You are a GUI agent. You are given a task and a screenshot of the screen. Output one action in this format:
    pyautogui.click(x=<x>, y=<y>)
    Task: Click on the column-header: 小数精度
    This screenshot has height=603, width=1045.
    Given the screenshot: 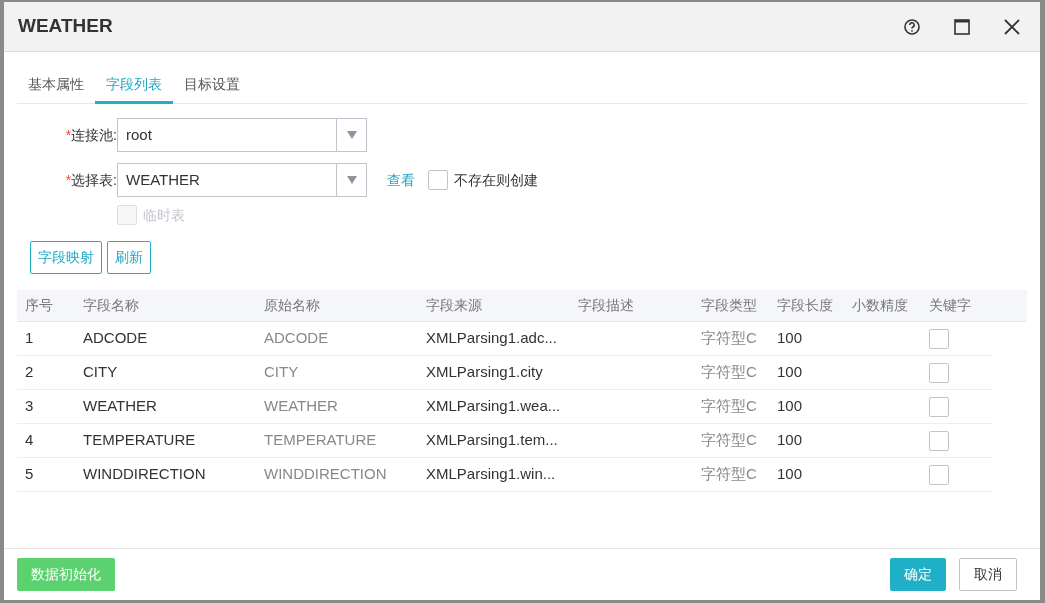 What is the action you would take?
    pyautogui.click(x=880, y=305)
    